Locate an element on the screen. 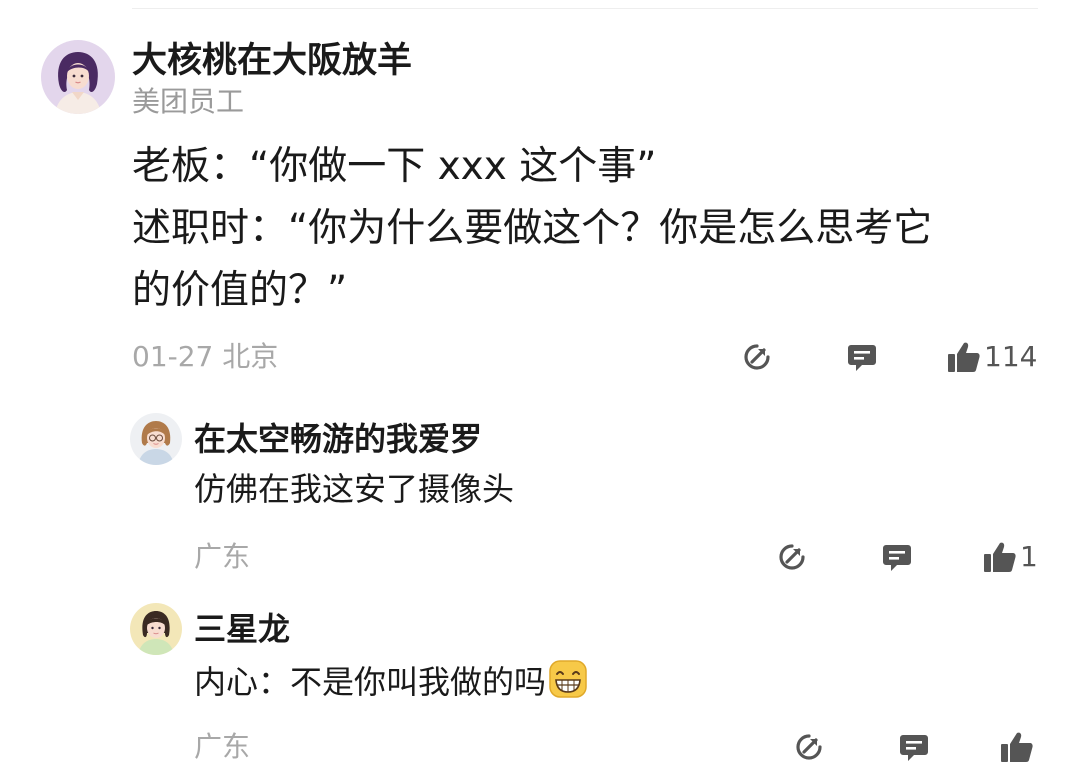  reply-text: 内心：不是你叫我做的吗 is located at coordinates (370, 682).